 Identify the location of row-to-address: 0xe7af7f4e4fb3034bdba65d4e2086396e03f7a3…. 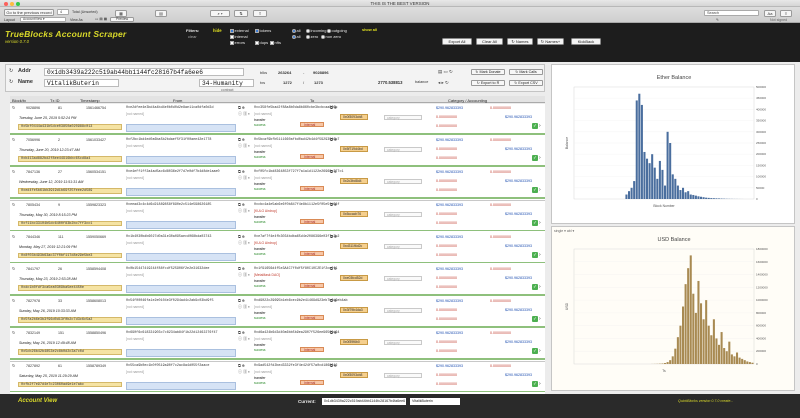
(296, 237).